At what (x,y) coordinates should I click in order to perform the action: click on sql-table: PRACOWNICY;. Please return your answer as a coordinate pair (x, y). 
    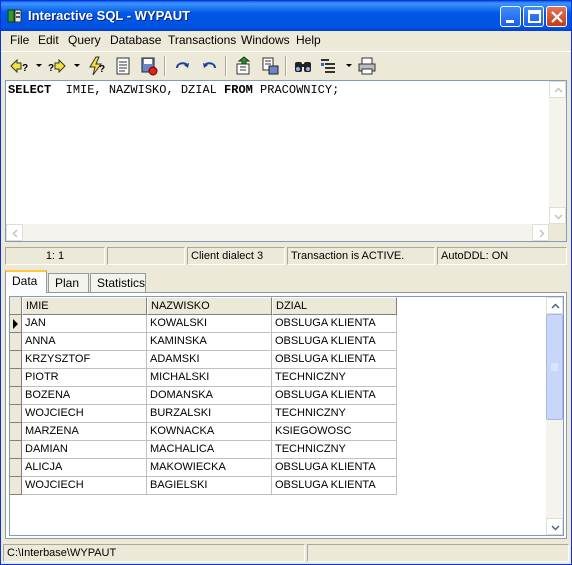
    Looking at the image, I should click on (296, 90).